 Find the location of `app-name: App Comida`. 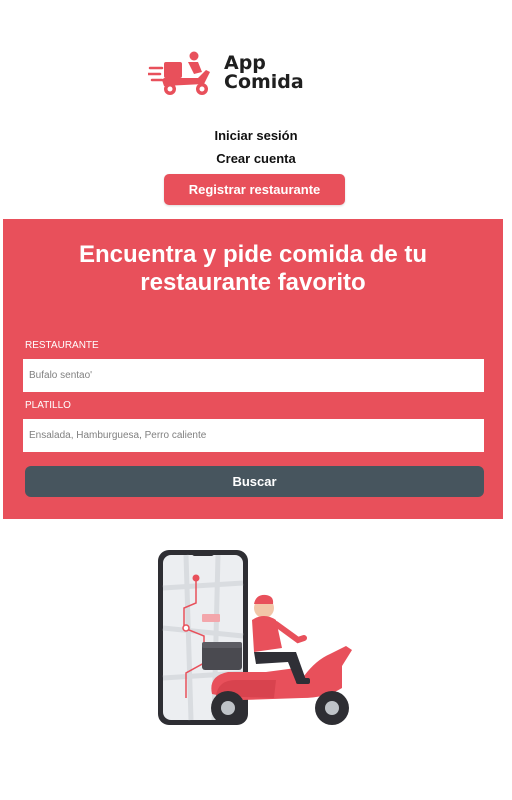

app-name: App Comida is located at coordinates (264, 73).